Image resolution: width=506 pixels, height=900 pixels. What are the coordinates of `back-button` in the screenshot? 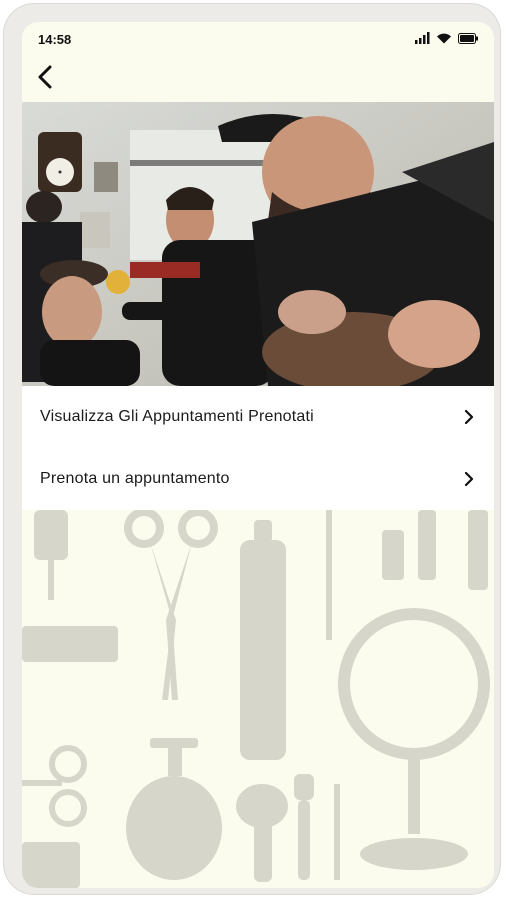 It's located at (45, 79).